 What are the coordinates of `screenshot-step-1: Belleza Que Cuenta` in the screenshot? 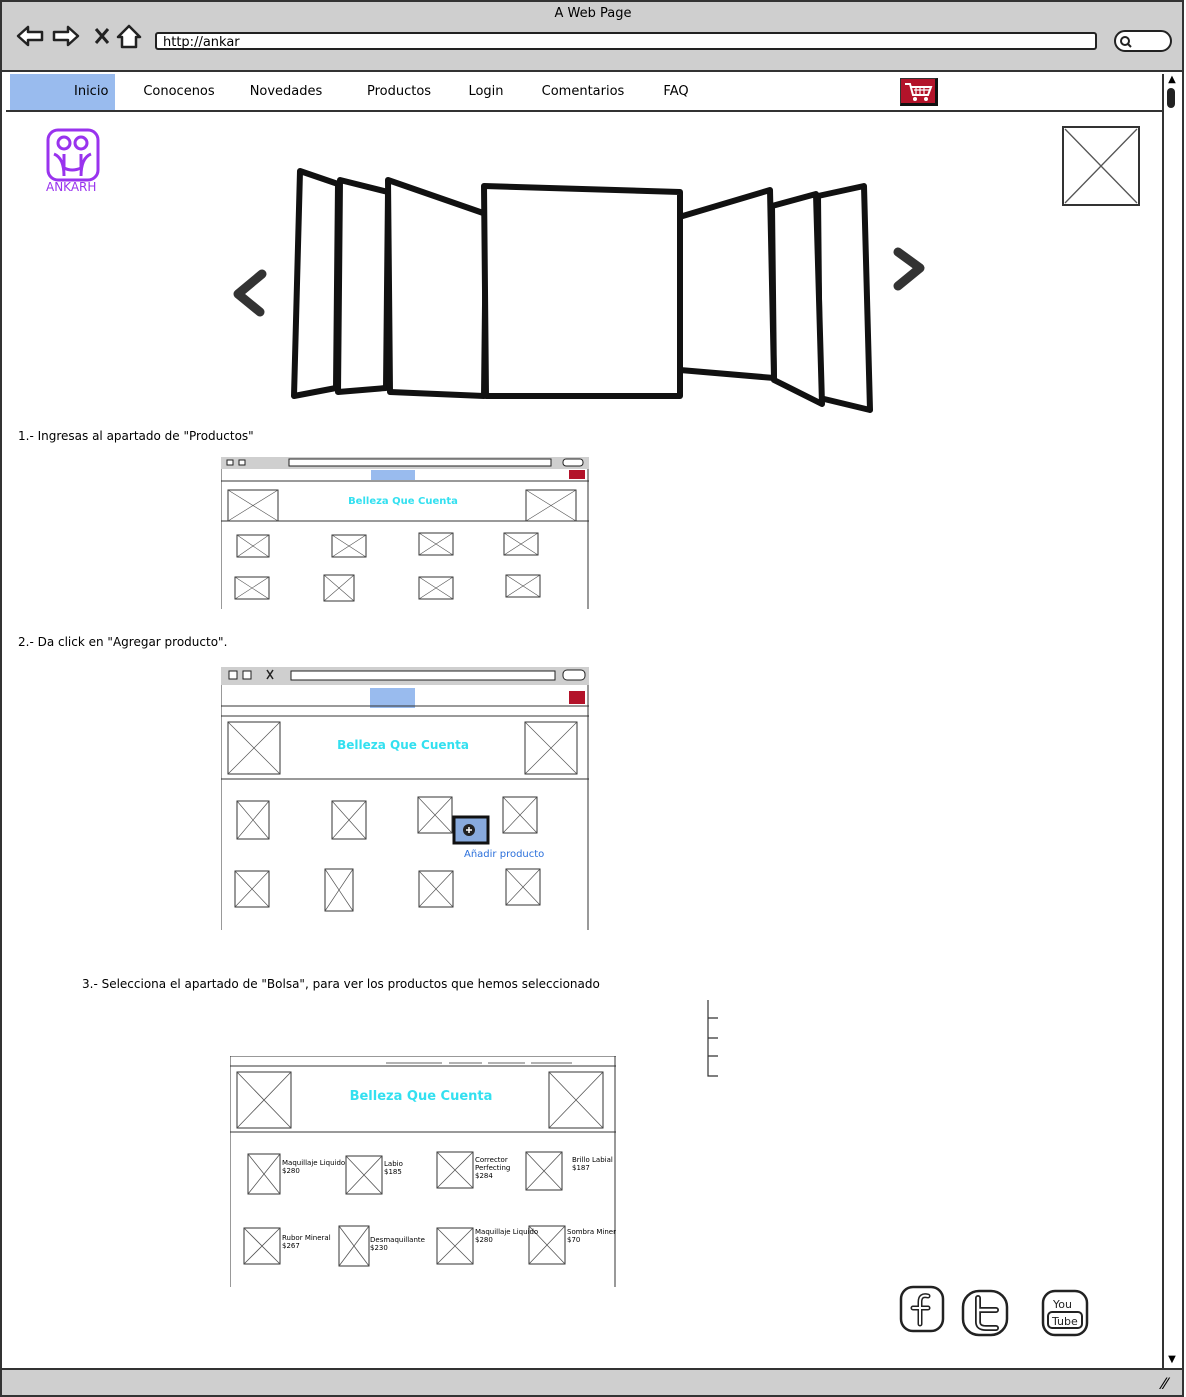 It's located at (405, 533).